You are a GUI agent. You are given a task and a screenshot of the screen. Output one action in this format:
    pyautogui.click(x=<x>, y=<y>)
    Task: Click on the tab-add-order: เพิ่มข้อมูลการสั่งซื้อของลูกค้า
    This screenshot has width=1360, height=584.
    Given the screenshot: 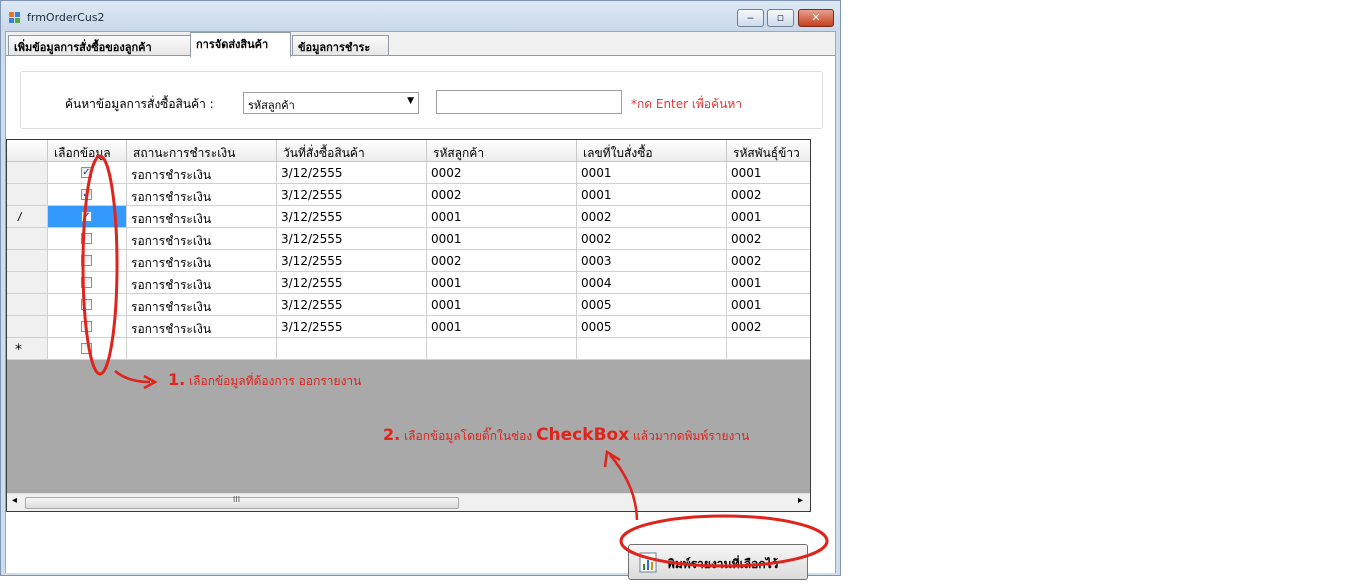 What is the action you would take?
    pyautogui.click(x=99, y=45)
    